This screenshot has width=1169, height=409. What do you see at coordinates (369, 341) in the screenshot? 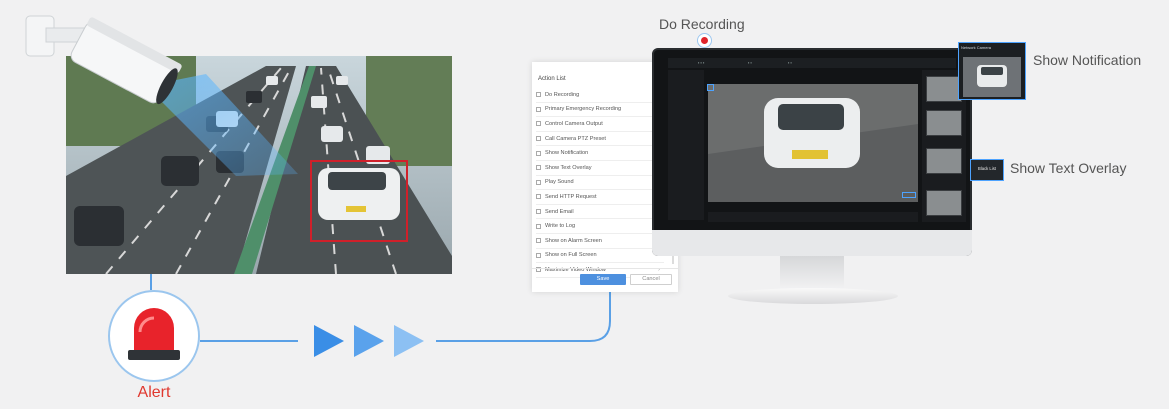
I see `flow-arrows-icon` at bounding box center [369, 341].